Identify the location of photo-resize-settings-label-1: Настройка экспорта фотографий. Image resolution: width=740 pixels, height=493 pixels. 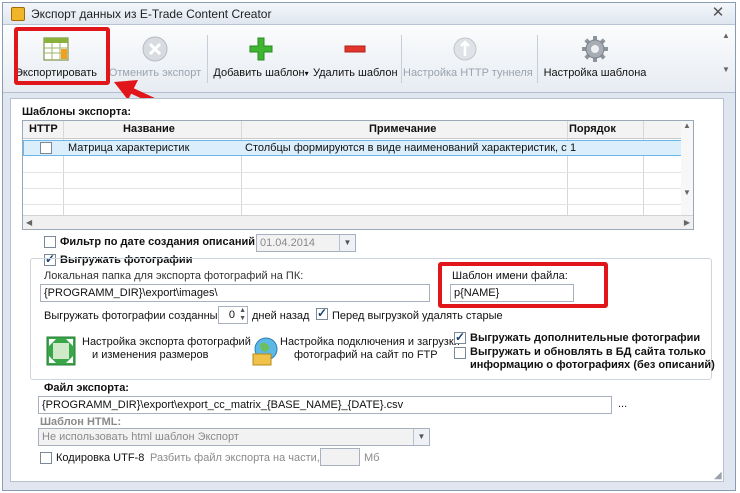
(166, 342).